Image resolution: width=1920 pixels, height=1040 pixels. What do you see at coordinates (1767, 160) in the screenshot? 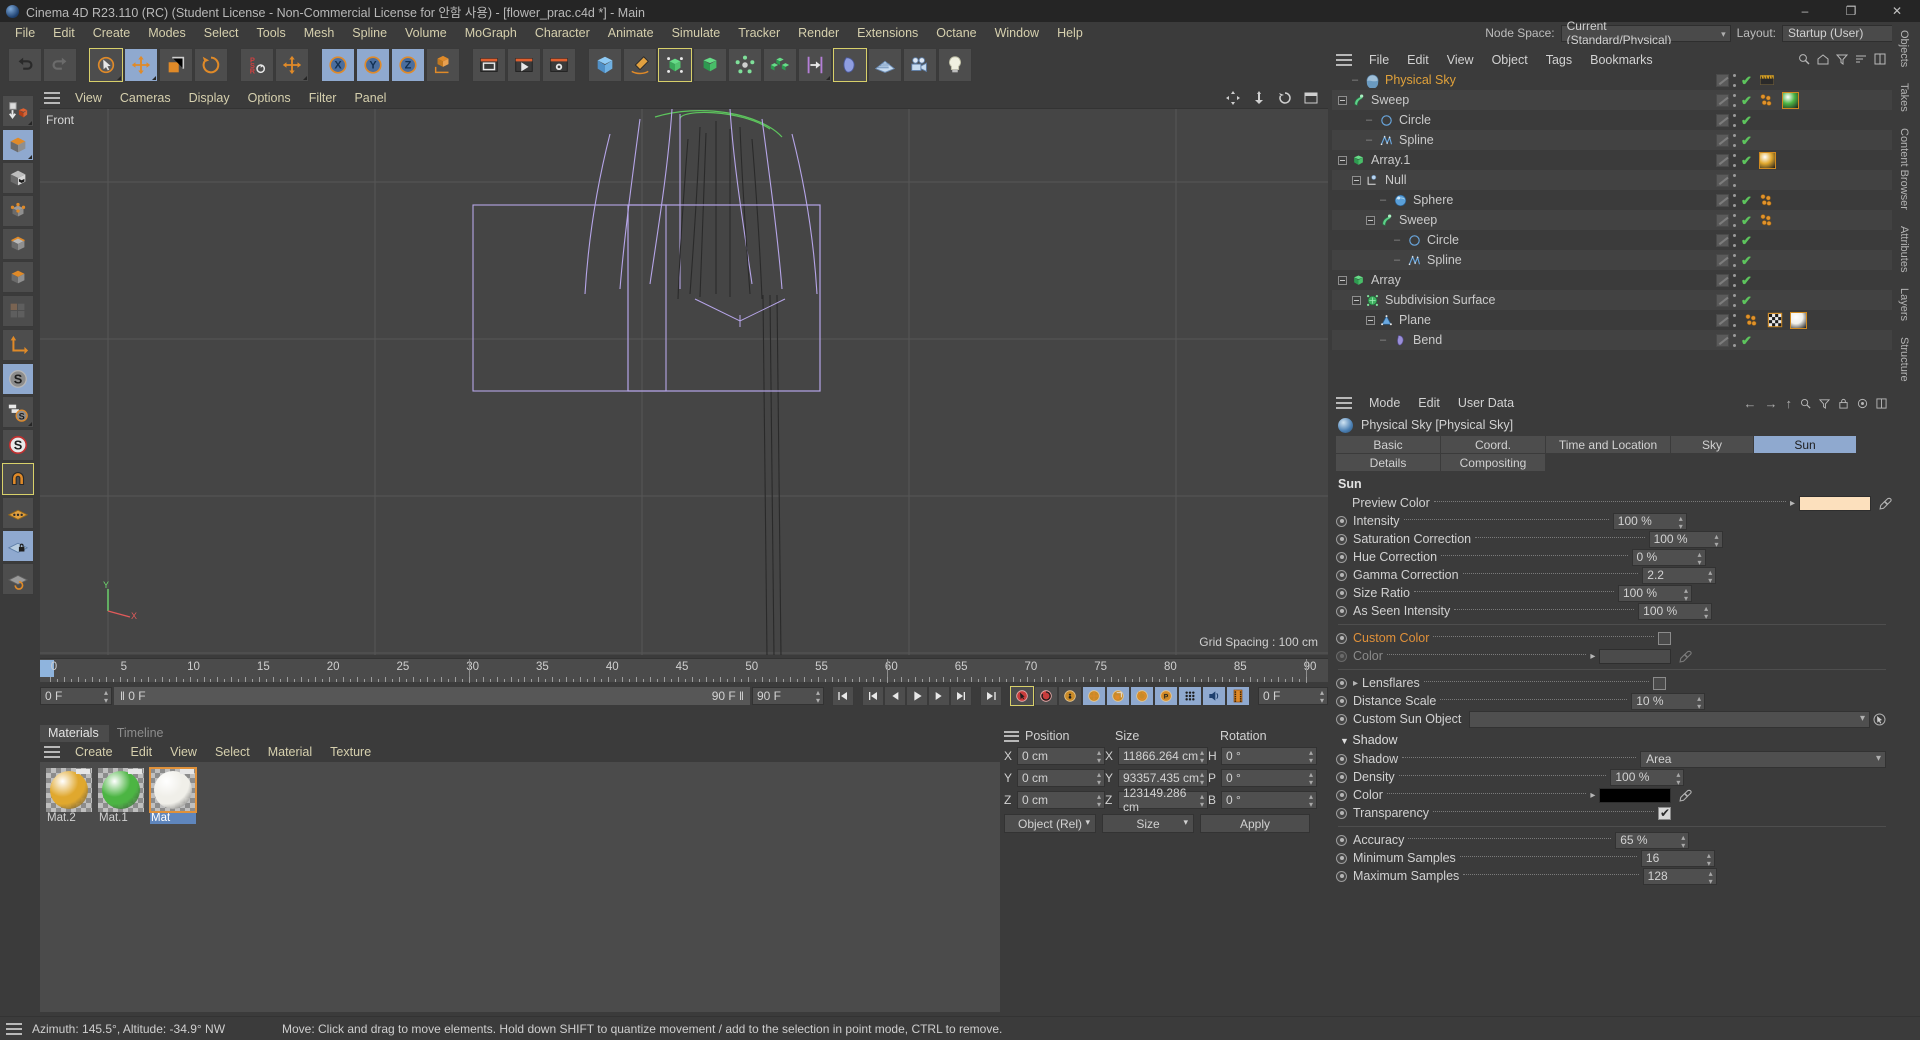
I see `material-tag` at bounding box center [1767, 160].